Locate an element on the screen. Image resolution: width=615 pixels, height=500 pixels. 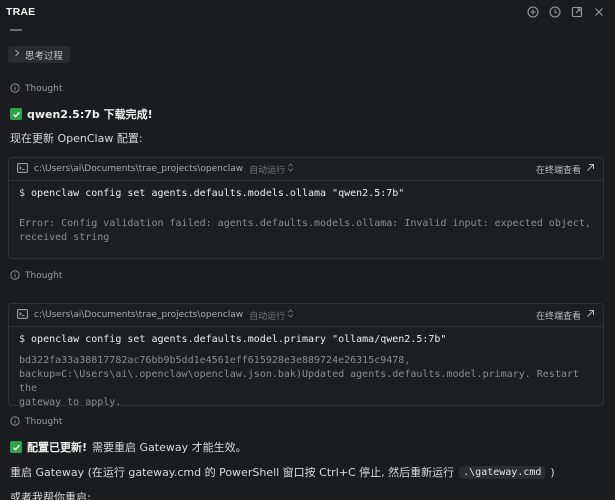
message-line: 或者我帮你重启: is located at coordinates (50, 495).